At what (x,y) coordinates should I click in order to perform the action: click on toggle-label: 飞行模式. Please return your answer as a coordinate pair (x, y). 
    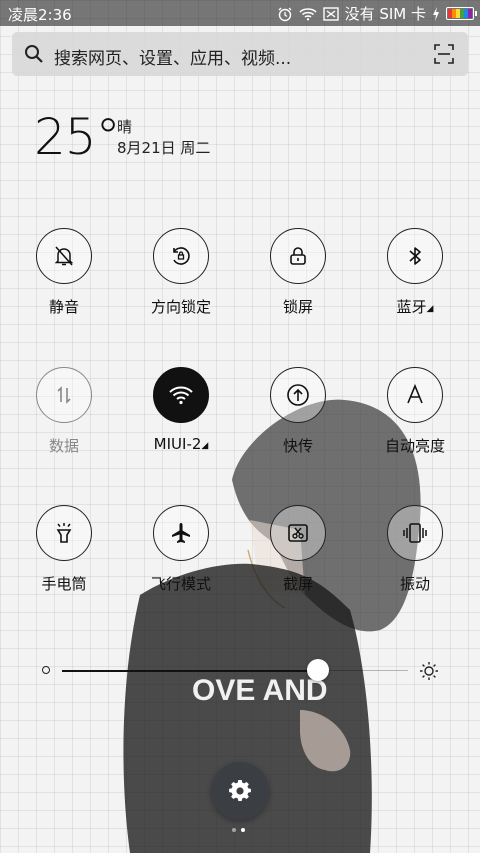
    Looking at the image, I should click on (180, 584).